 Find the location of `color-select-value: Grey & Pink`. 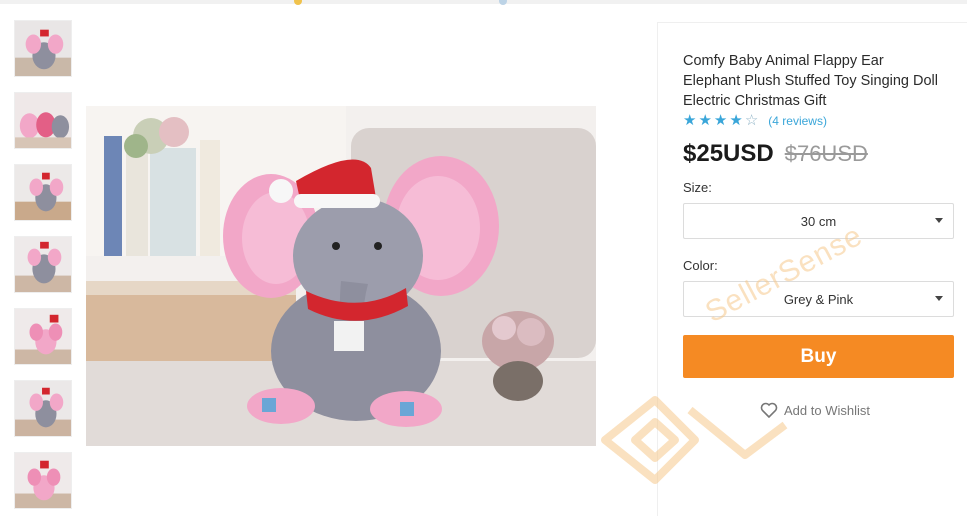

color-select-value: Grey & Pink is located at coordinates (818, 299).